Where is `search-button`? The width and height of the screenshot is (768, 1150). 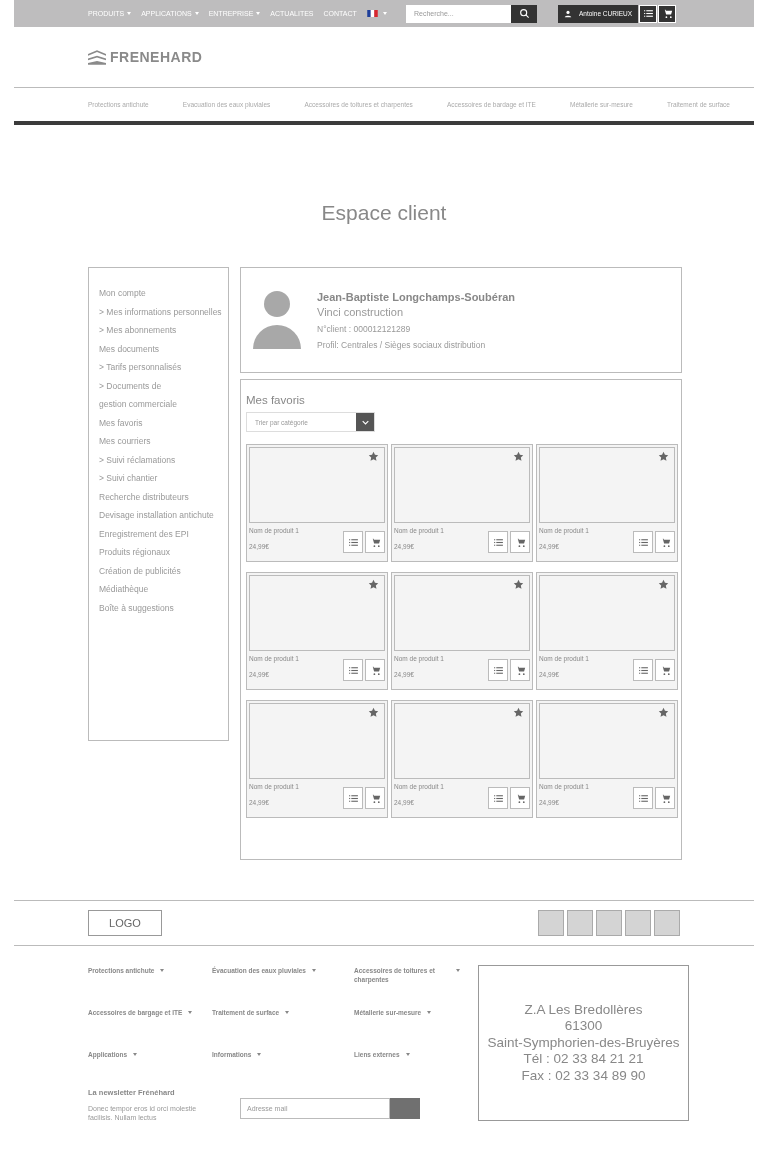 search-button is located at coordinates (524, 13).